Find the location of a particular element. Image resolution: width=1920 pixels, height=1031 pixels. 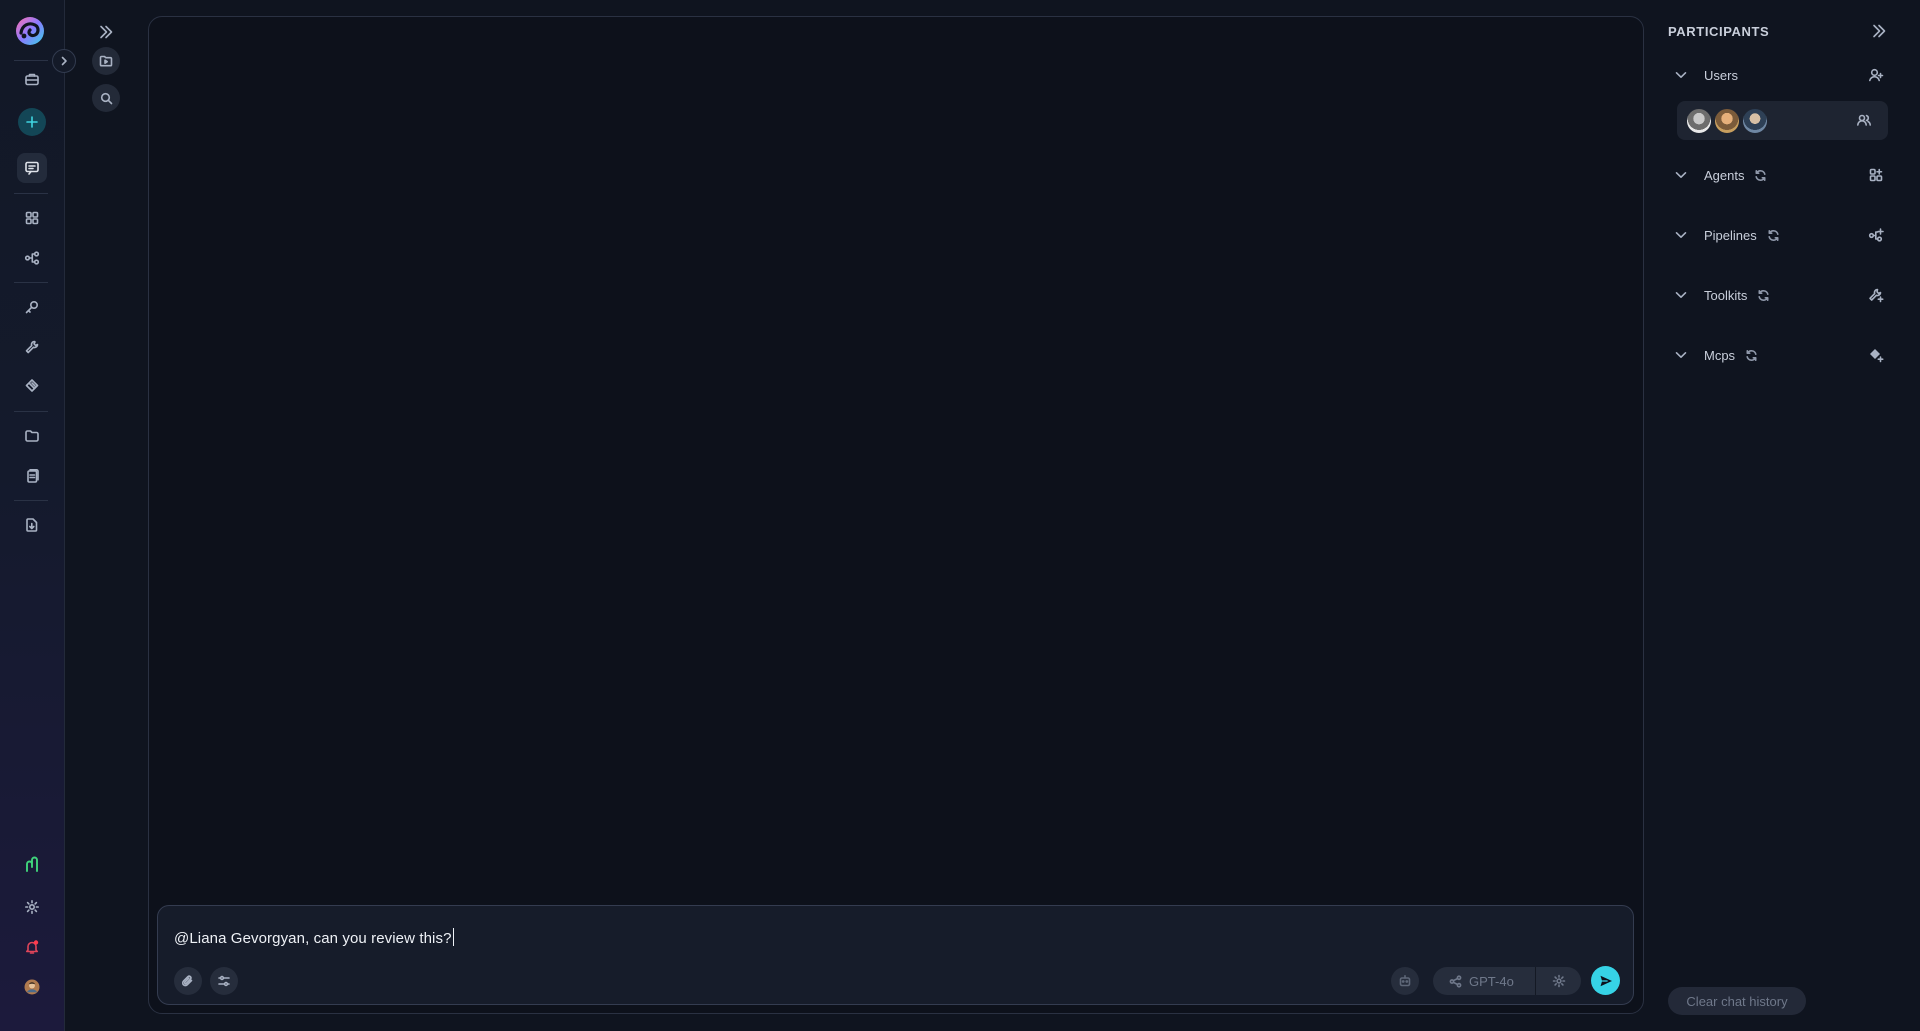

left-rail is located at coordinates (32, 515).